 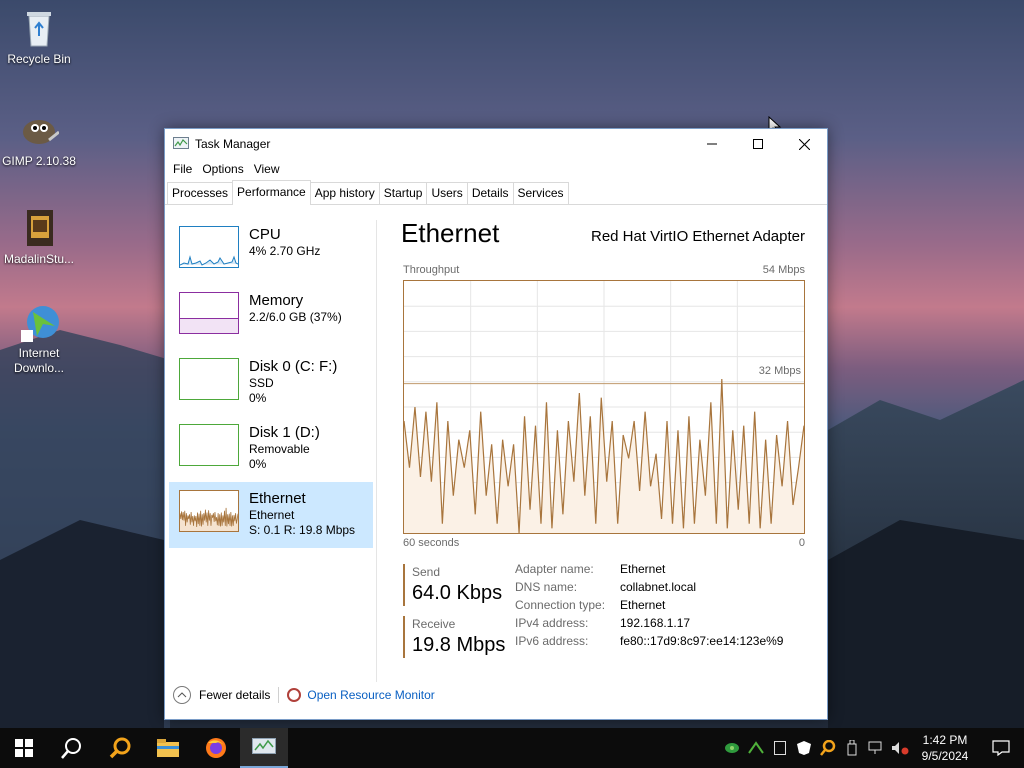 I want to click on usb-tray-icon, so click(x=852, y=748).